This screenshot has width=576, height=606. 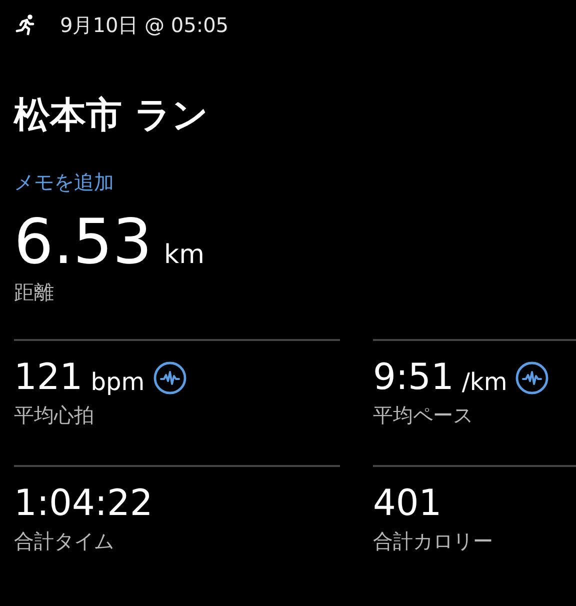 What do you see at coordinates (407, 504) in the screenshot?
I see `stat-value: 401` at bounding box center [407, 504].